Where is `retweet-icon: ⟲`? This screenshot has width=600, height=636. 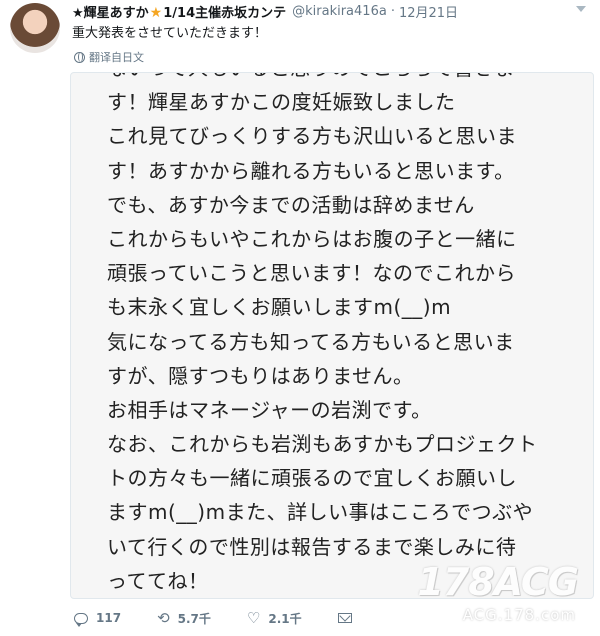 retweet-icon: ⟲ is located at coordinates (163, 617).